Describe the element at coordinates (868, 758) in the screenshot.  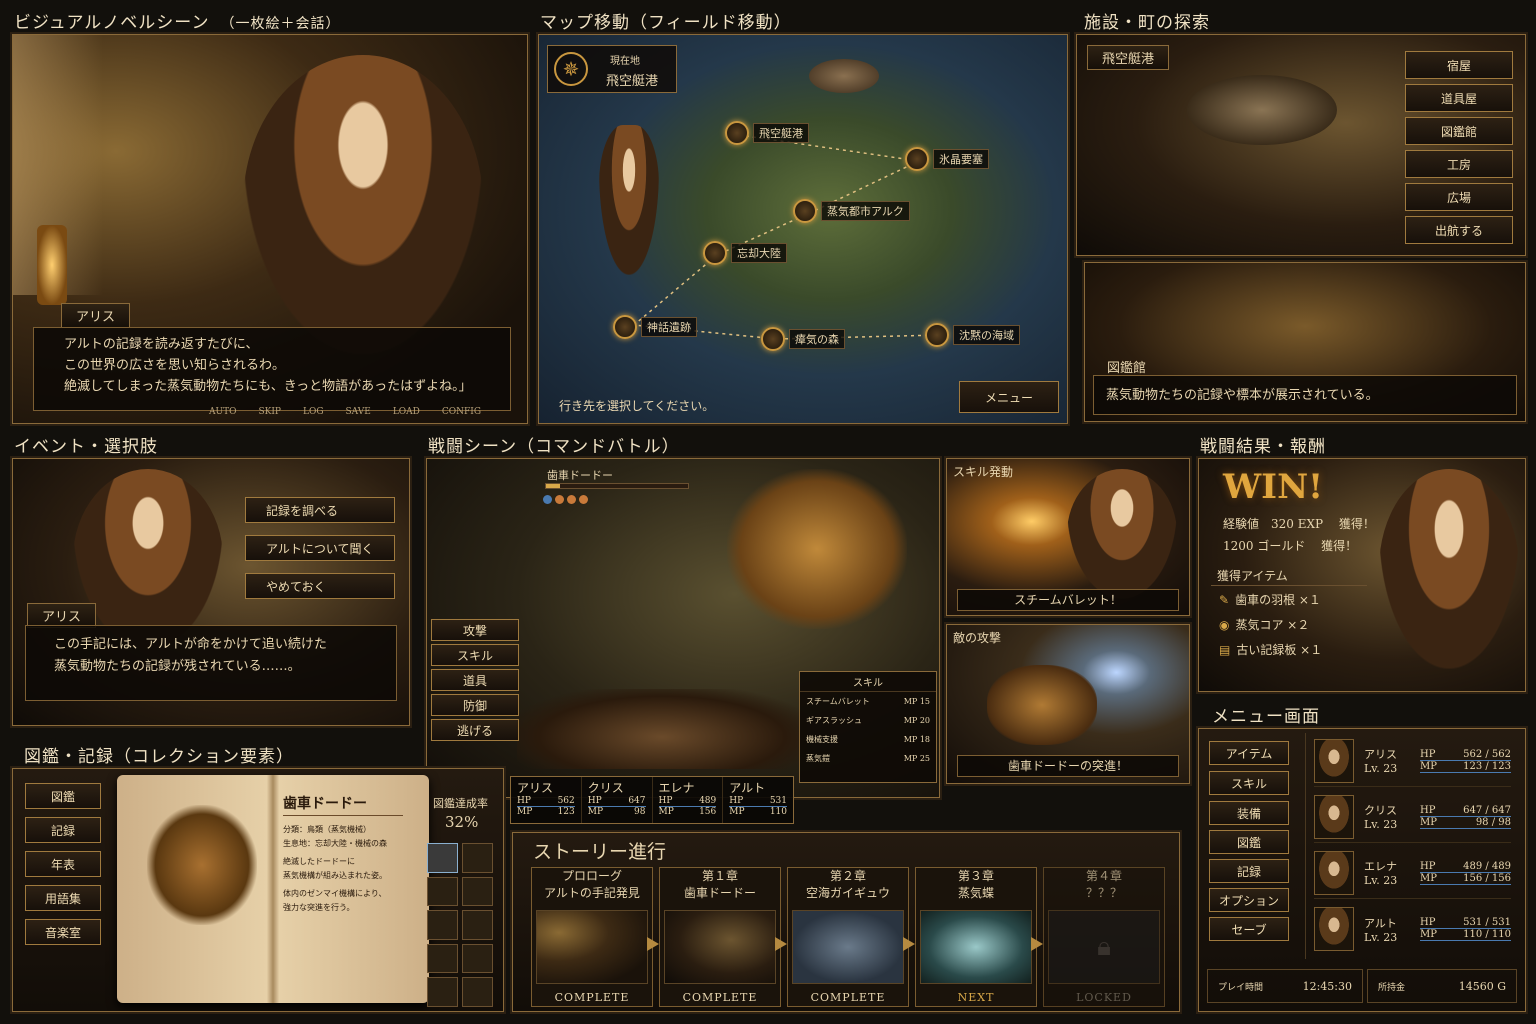
I see `skill-row: 蒸気鎧 MP 25` at that location.